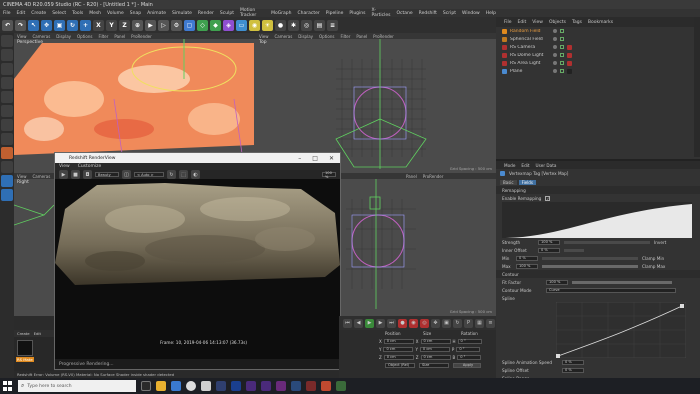 The height and width of the screenshot is (394, 700). I want to click on objects-menu-tags: Tags, so click(577, 22).